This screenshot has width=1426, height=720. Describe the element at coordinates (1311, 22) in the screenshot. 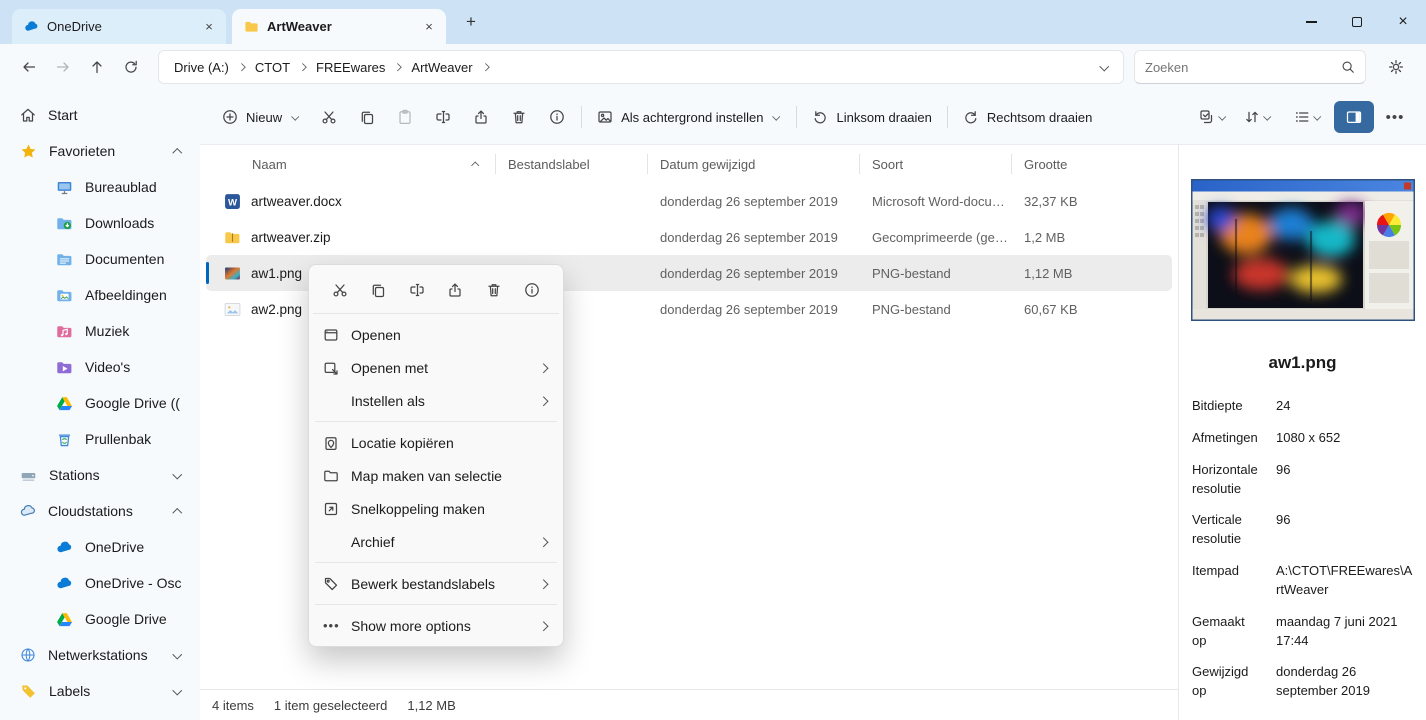

I see `minimize-button` at that location.